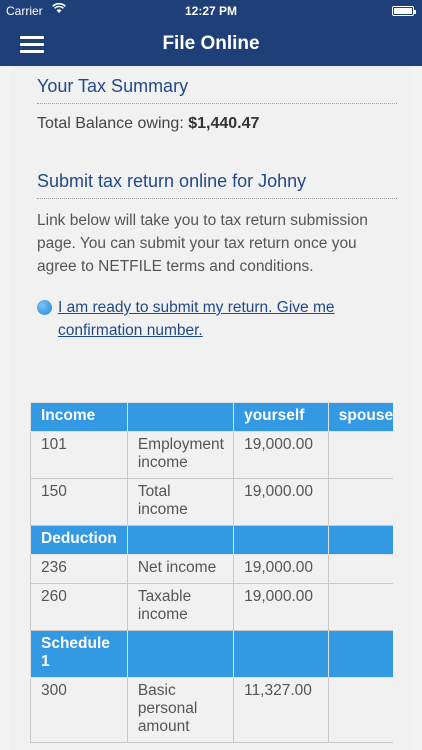 Image resolution: width=422 pixels, height=750 pixels. I want to click on table-section-row: Schedule 1, so click(211, 654).